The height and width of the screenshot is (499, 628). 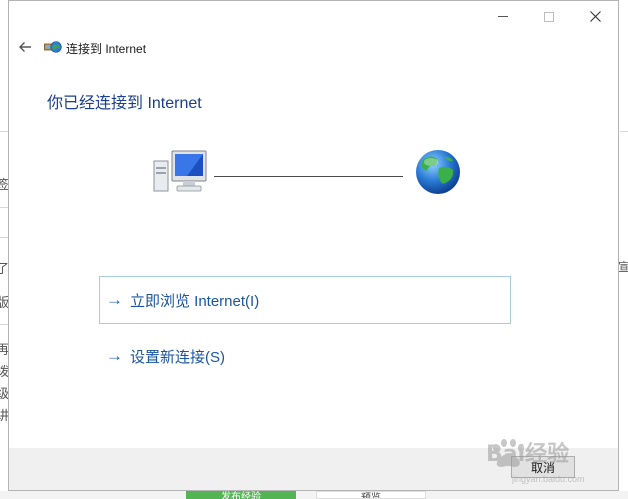 What do you see at coordinates (106, 49) in the screenshot?
I see `app-title: 连接到 Internet` at bounding box center [106, 49].